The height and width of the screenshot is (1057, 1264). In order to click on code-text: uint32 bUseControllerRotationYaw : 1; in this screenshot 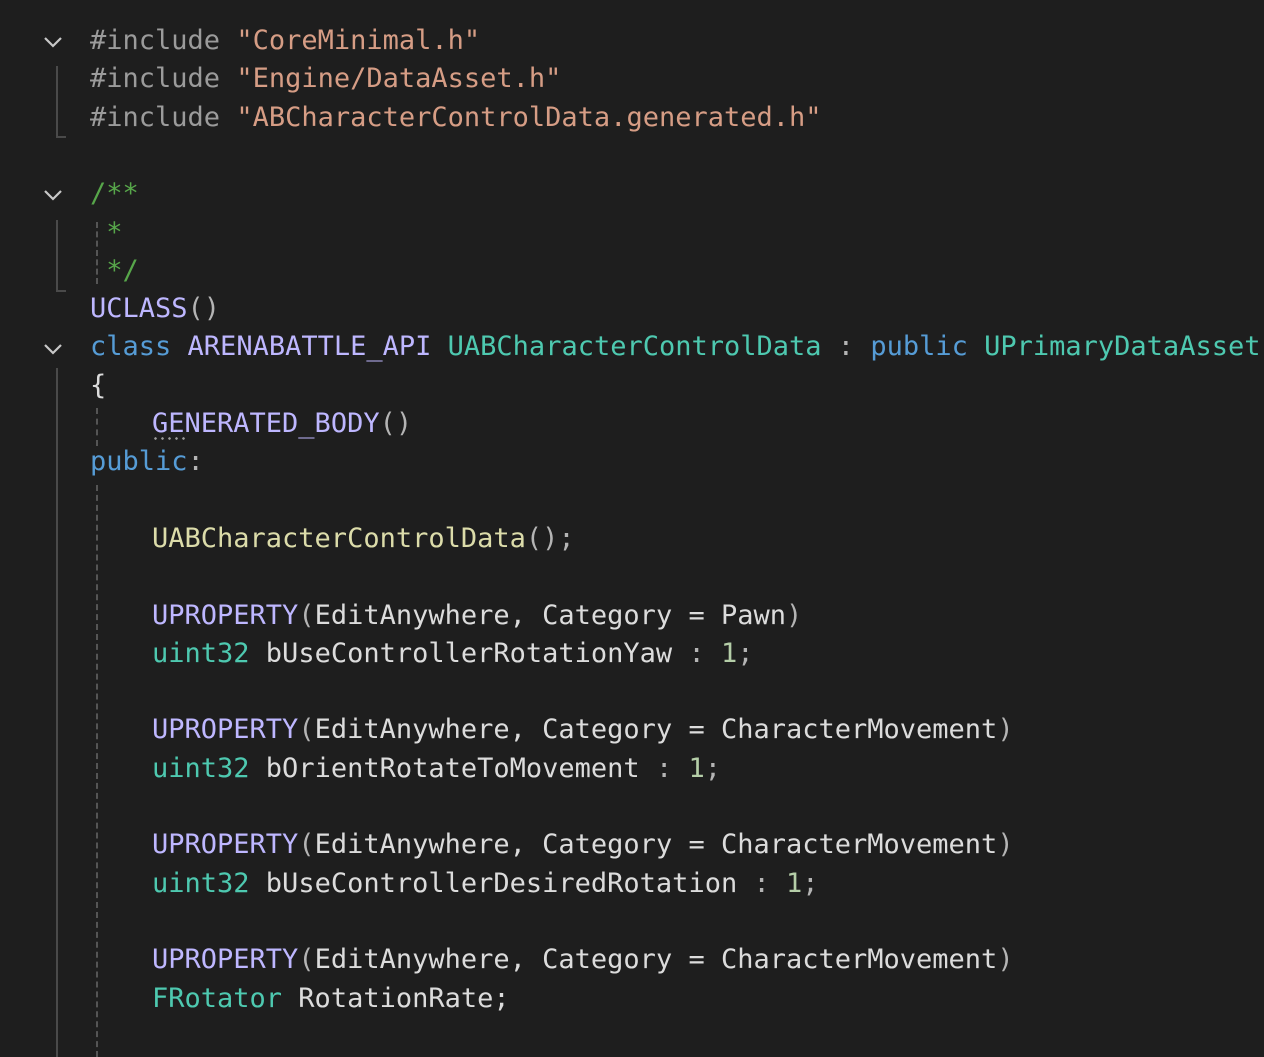, I will do `click(453, 654)`.